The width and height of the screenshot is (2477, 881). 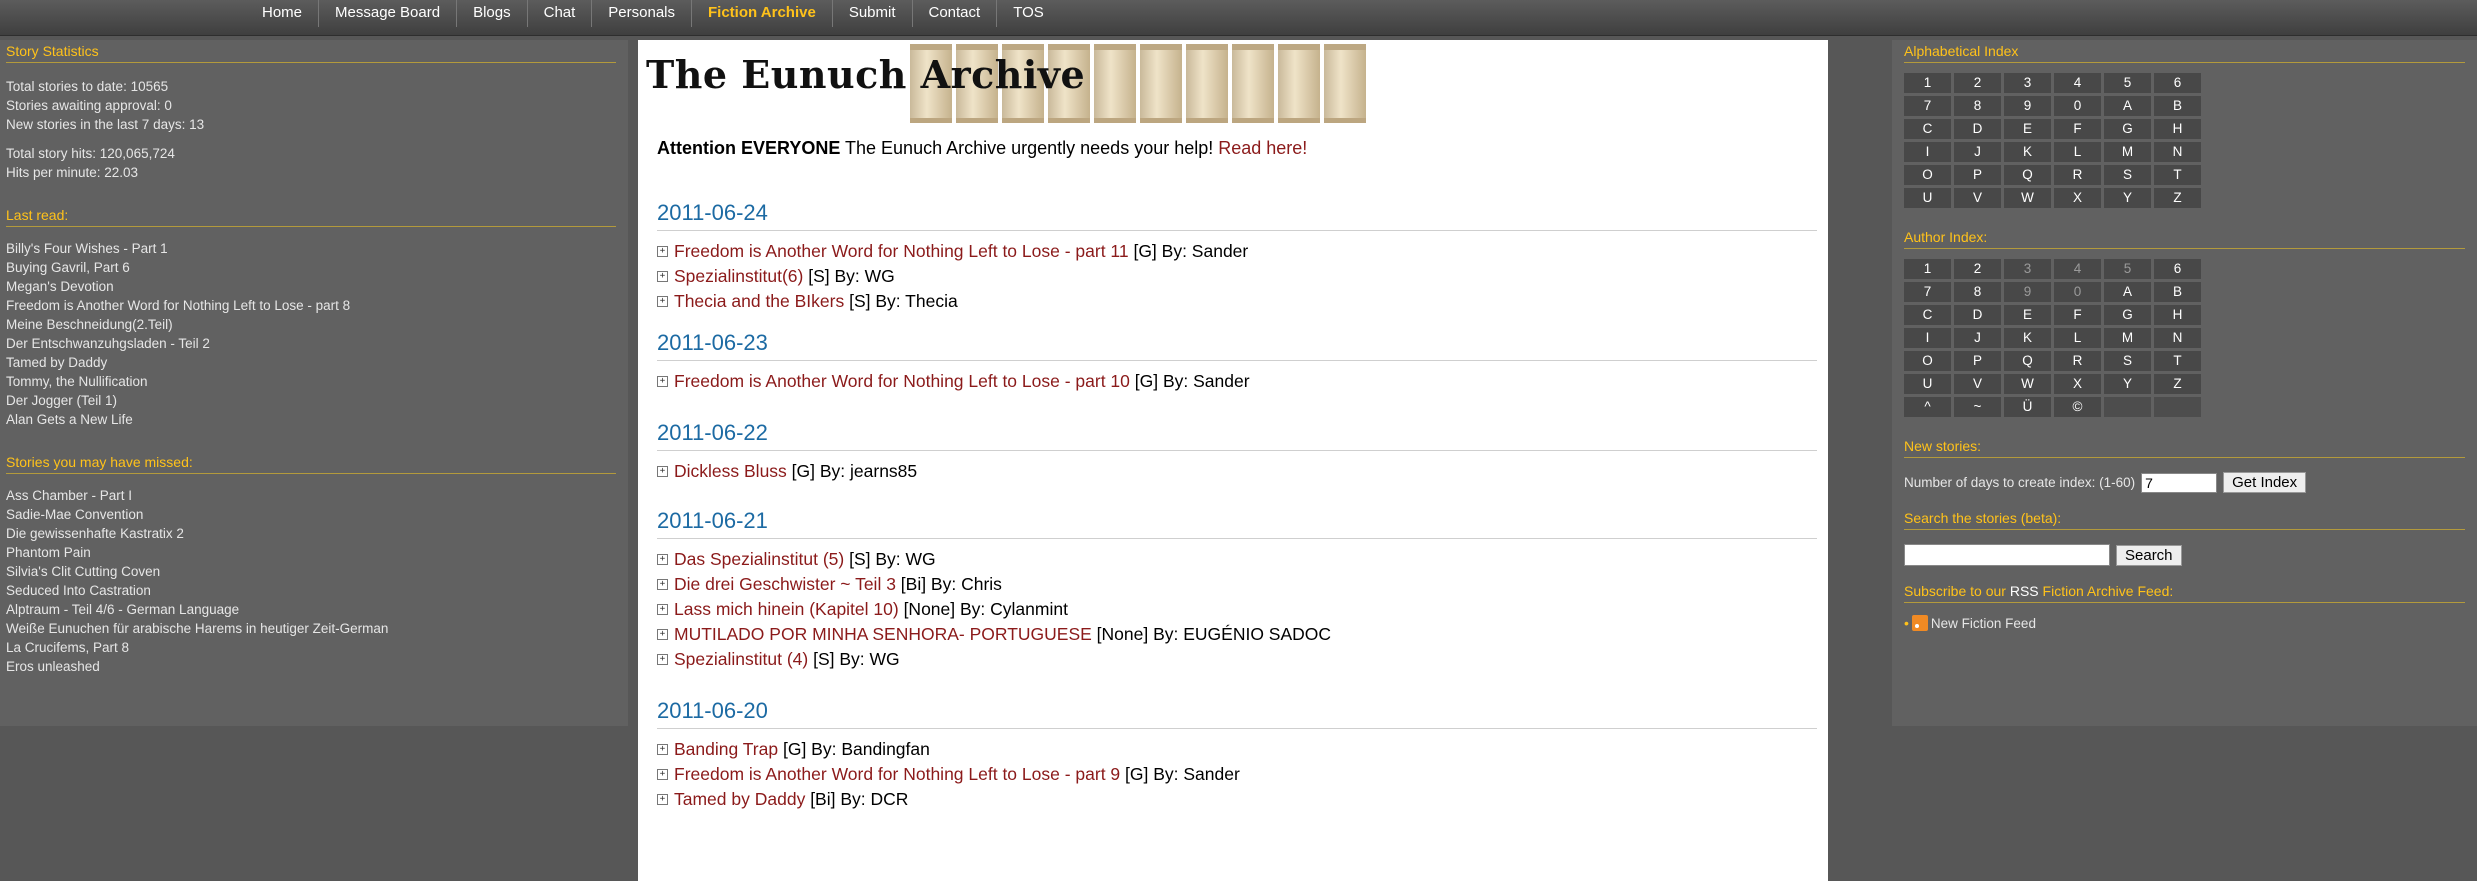 I want to click on author-index-cell: B, so click(x=2177, y=292).